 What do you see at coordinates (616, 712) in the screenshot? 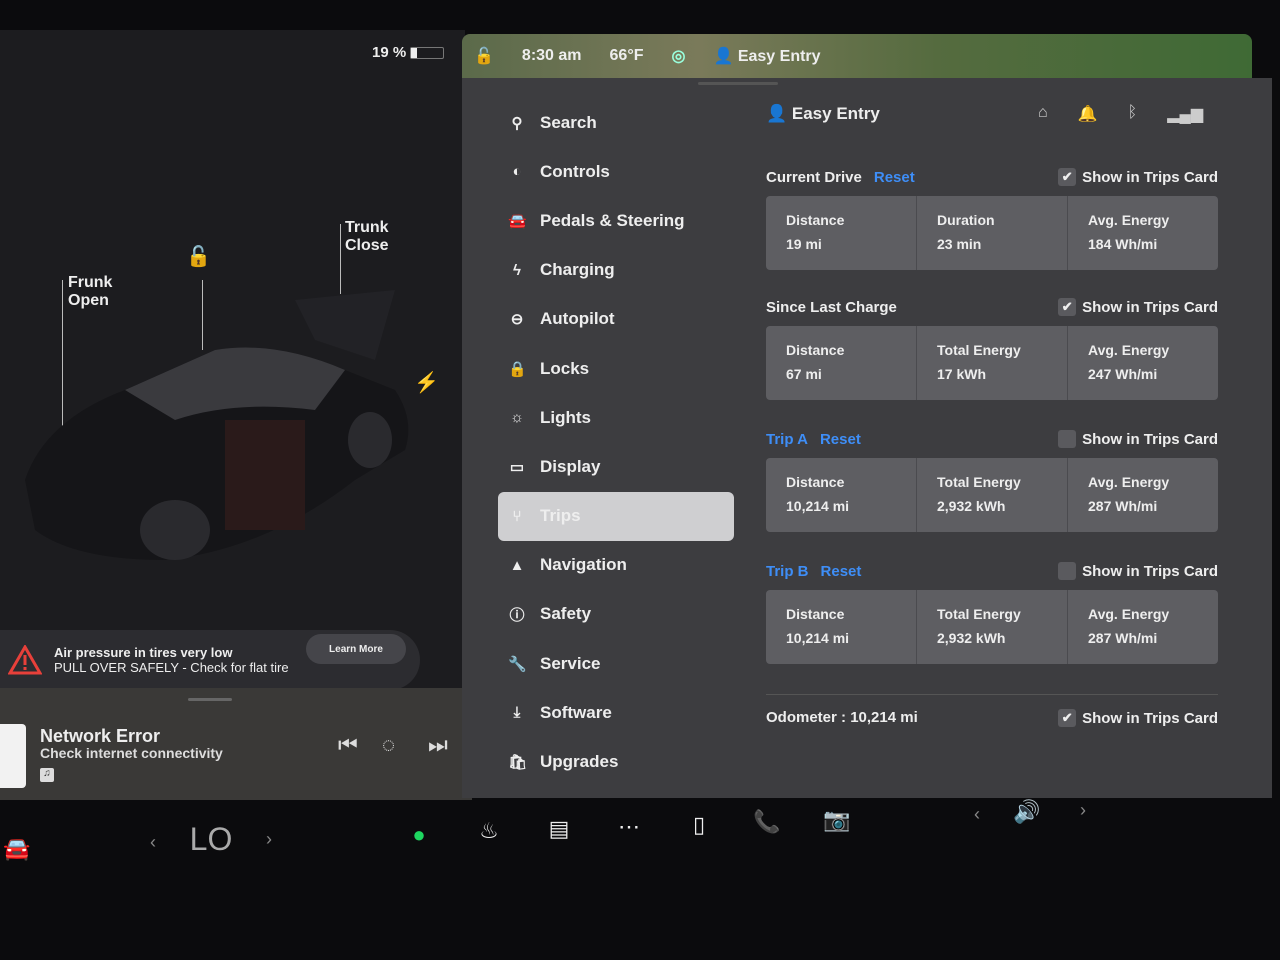
I see `nav-item-software: ⤓ Software` at bounding box center [616, 712].